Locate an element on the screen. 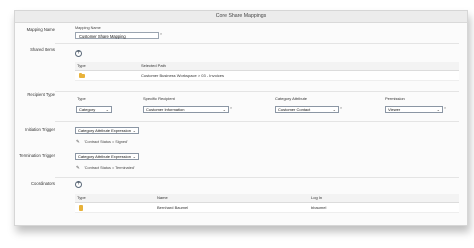 The width and height of the screenshot is (474, 248). edit-termination-pencil-icon: ✎ is located at coordinates (78, 168).